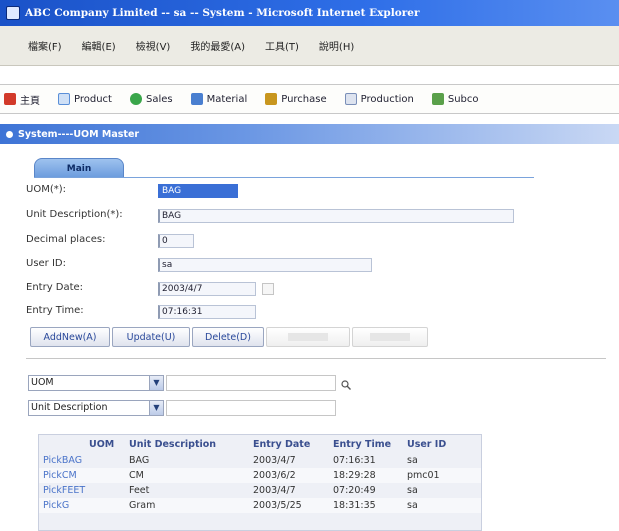 Image resolution: width=619 pixels, height=531 pixels. Describe the element at coordinates (296, 99) in the screenshot. I see `module-purchase: Purchase` at that location.